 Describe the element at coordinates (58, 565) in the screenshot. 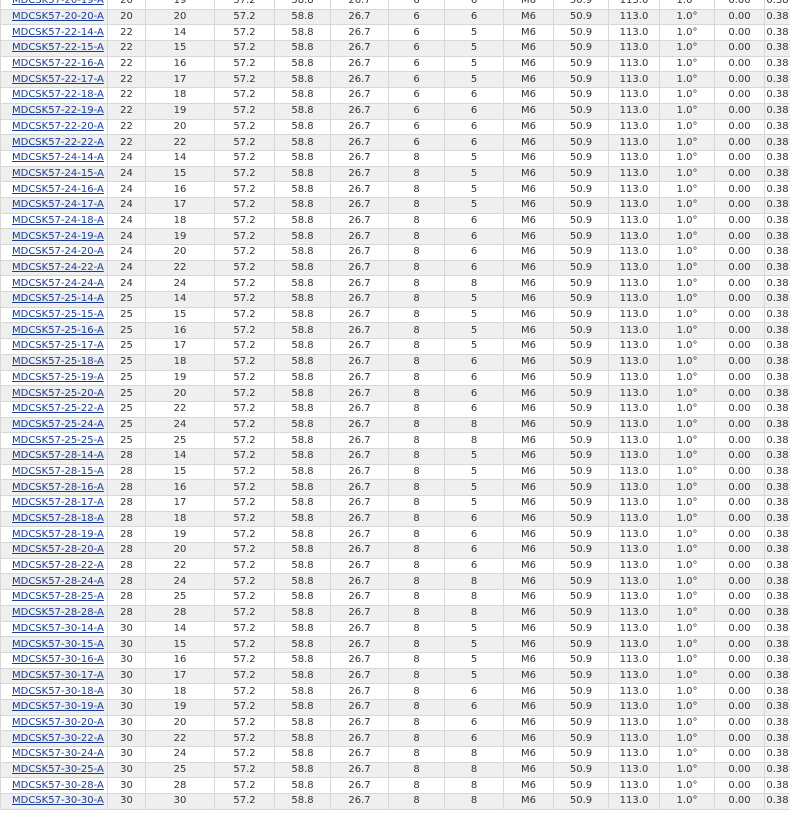

I see `part-number-link: MDCSK57-28-22-A` at that location.